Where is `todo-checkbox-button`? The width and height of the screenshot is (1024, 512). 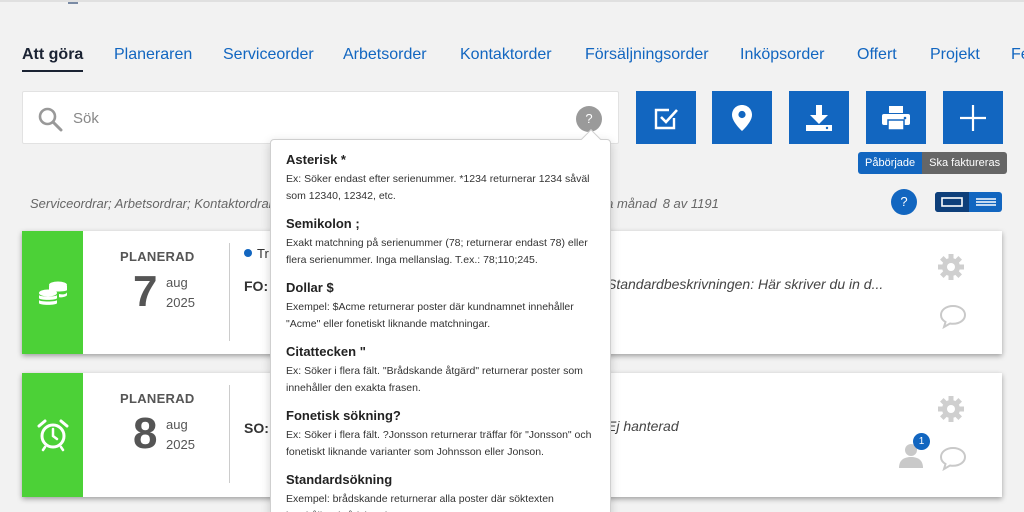 todo-checkbox-button is located at coordinates (666, 117).